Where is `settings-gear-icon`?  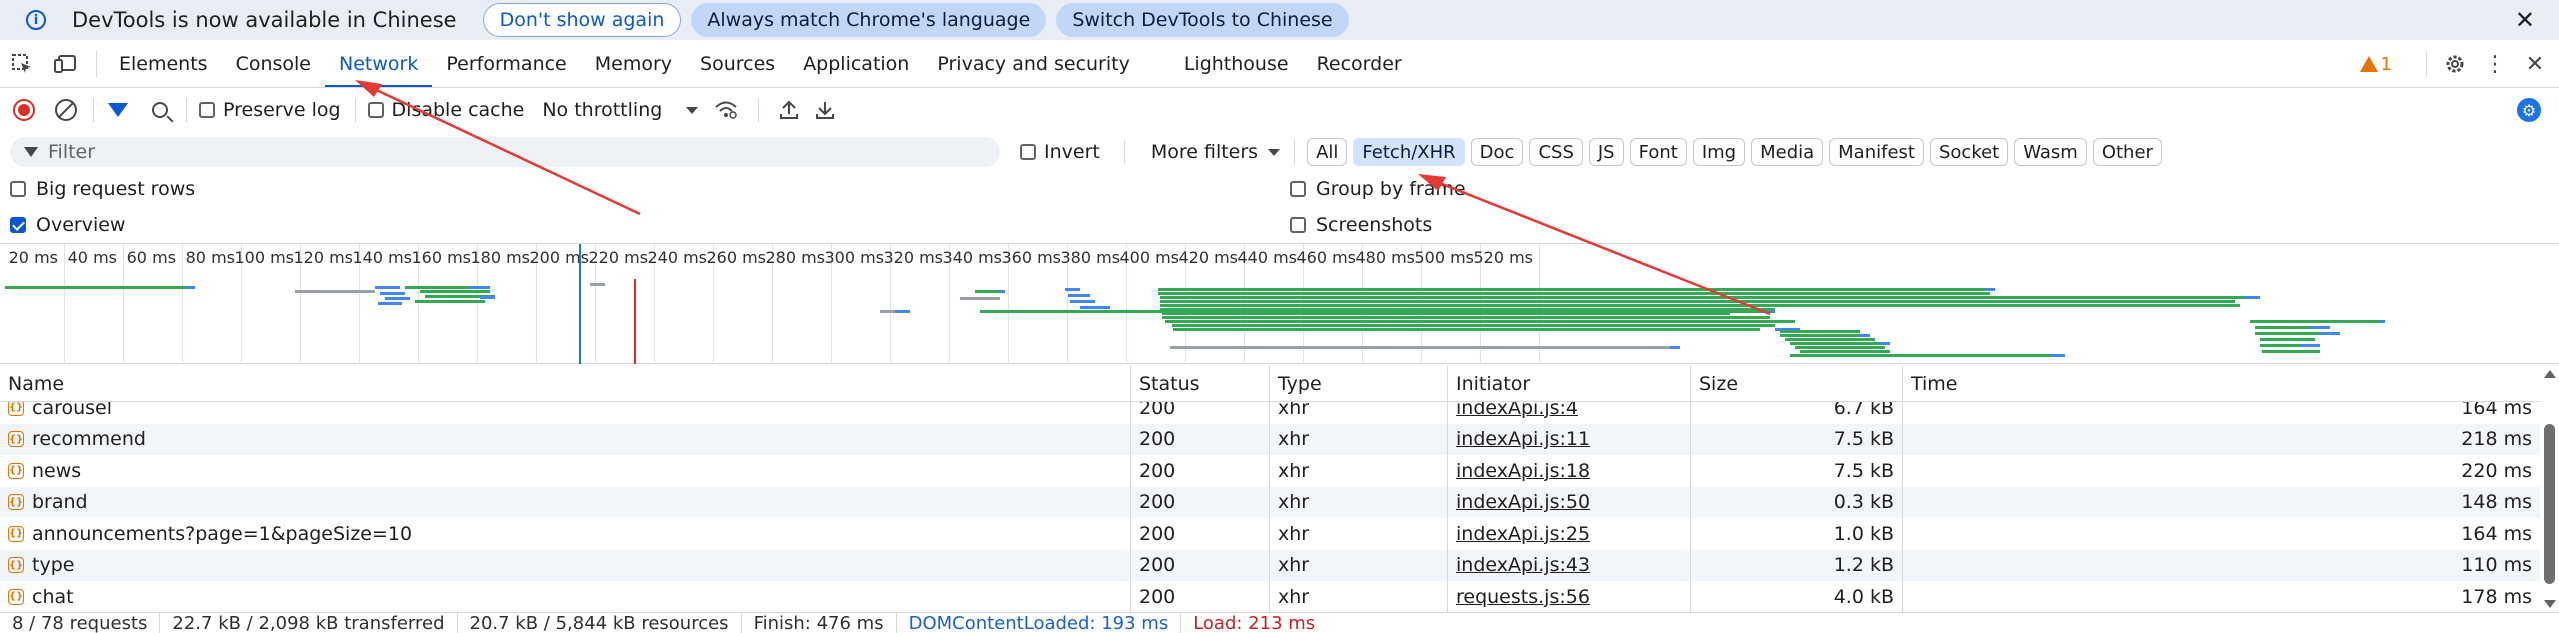 settings-gear-icon is located at coordinates (2455, 64).